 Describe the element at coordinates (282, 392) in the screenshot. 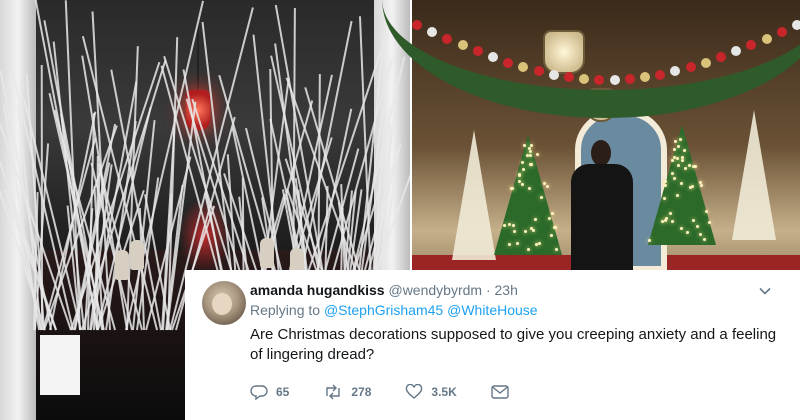

I see `reply-count: 65` at that location.